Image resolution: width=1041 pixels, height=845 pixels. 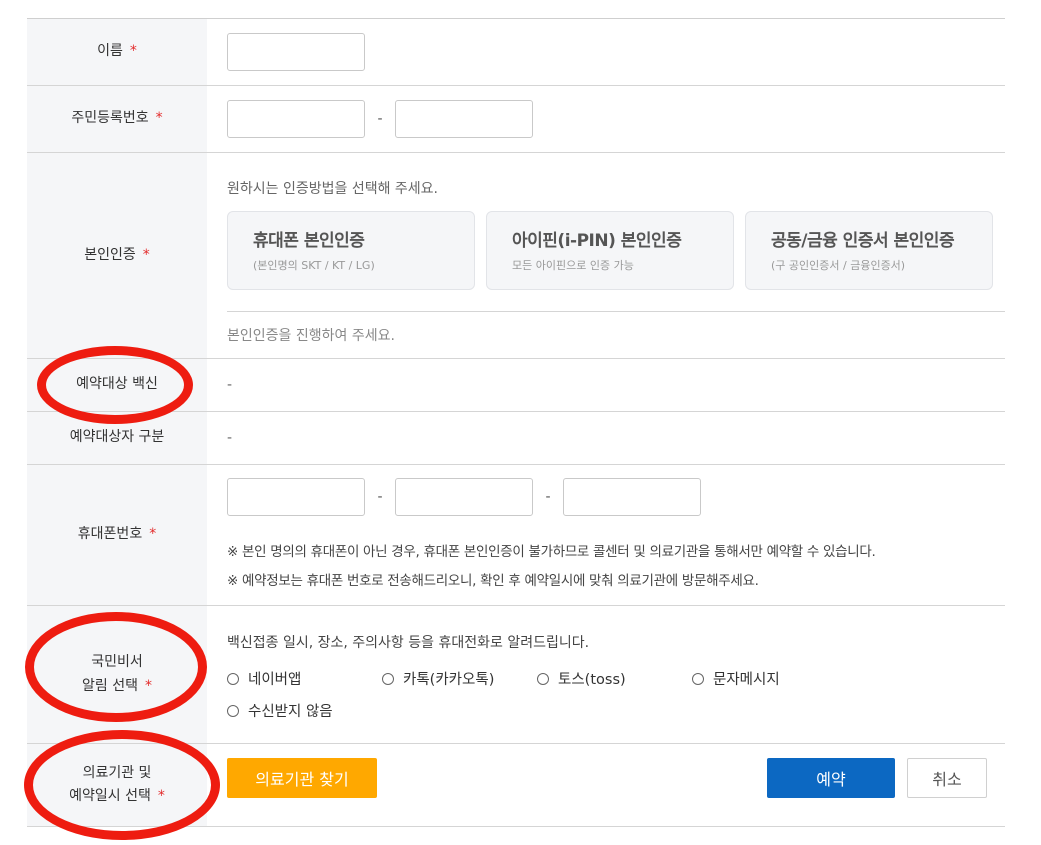 I want to click on name-row: 이름 *, so click(x=516, y=52).